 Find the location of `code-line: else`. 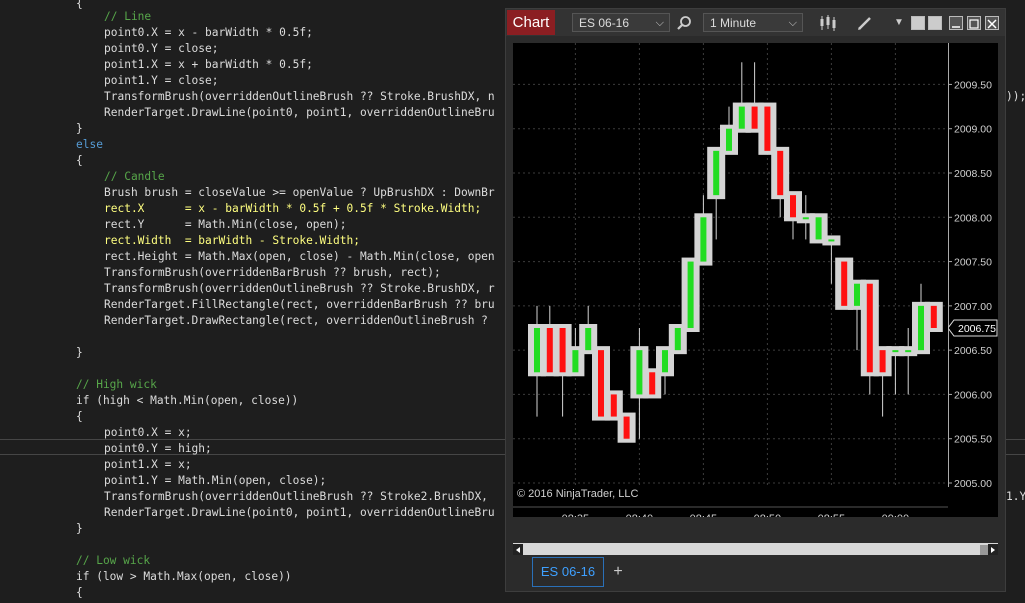

code-line: else is located at coordinates (89, 144).